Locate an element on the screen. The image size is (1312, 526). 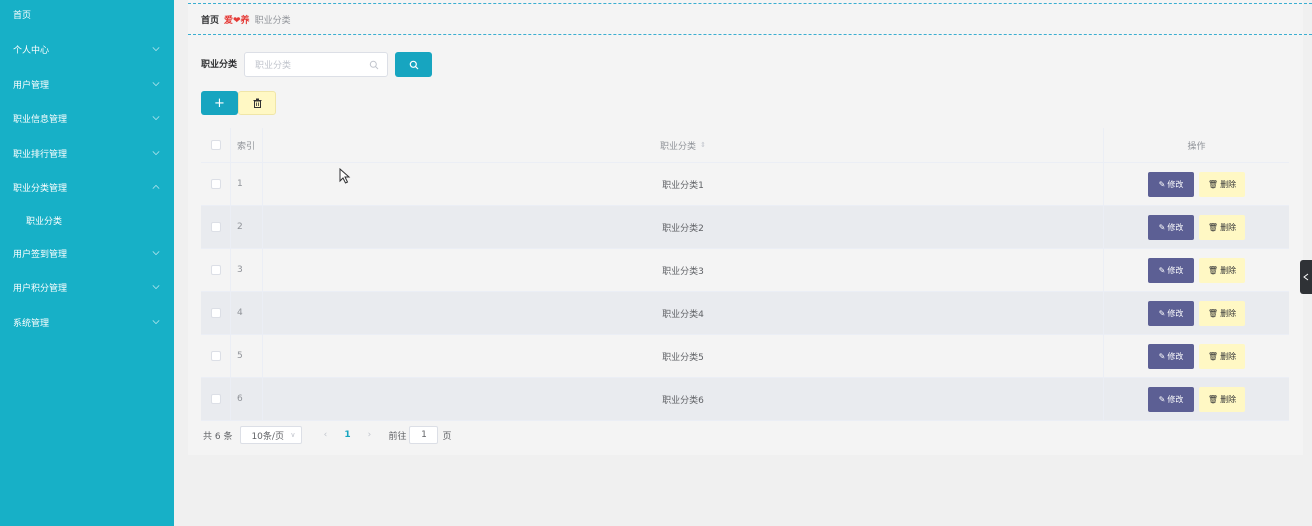
chevron-left-icon is located at coordinates (1306, 277).